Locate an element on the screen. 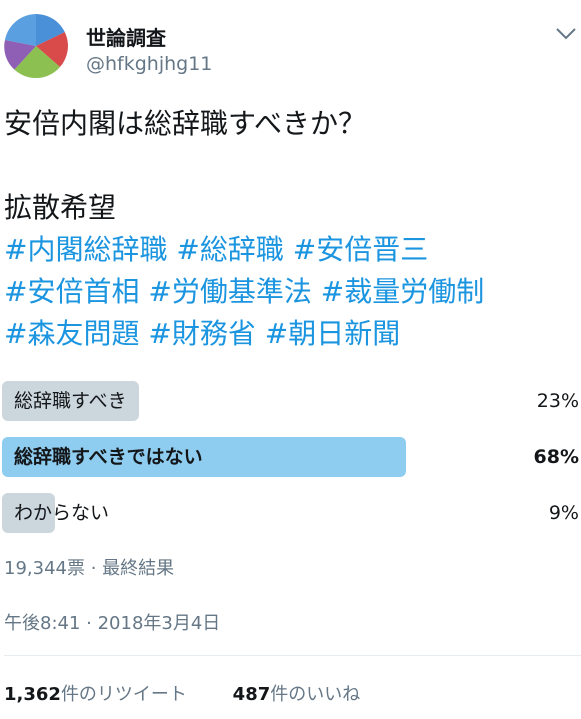 The image size is (581, 719). hashtag-link: #安倍晋三 is located at coordinates (360, 249).